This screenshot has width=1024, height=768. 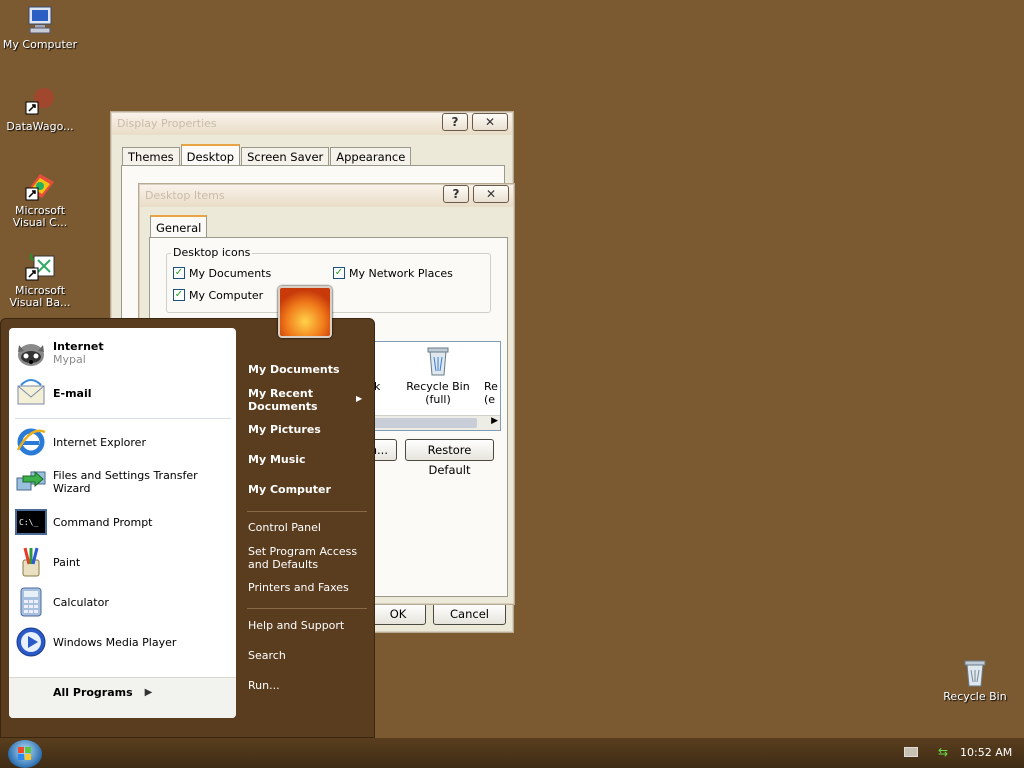 What do you see at coordinates (280, 393) in the screenshot?
I see `place-label-line1: My Recent` at bounding box center [280, 393].